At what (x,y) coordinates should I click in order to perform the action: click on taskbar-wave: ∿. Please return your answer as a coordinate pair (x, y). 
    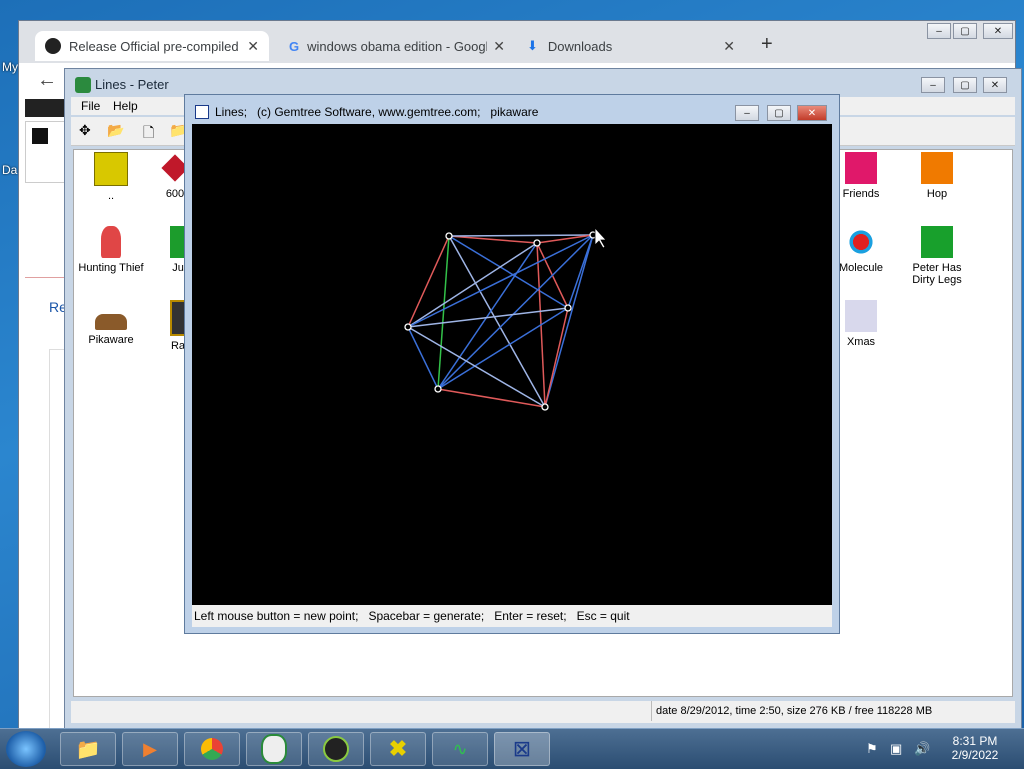
    Looking at the image, I should click on (460, 749).